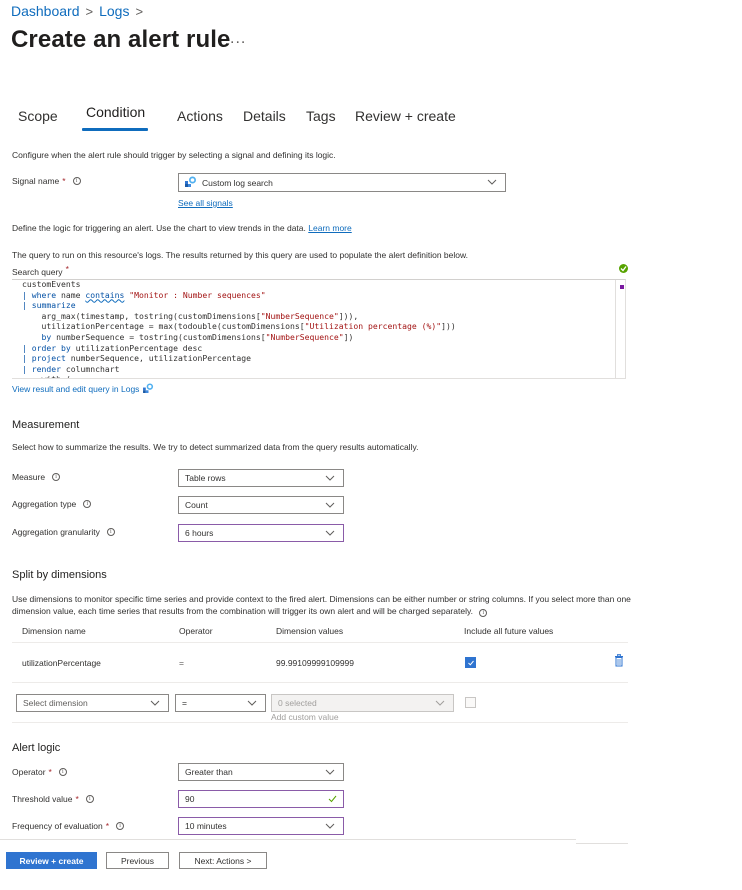 The height and width of the screenshot is (890, 742). Describe the element at coordinates (190, 799) in the screenshot. I see `threshold-value: 90` at that location.